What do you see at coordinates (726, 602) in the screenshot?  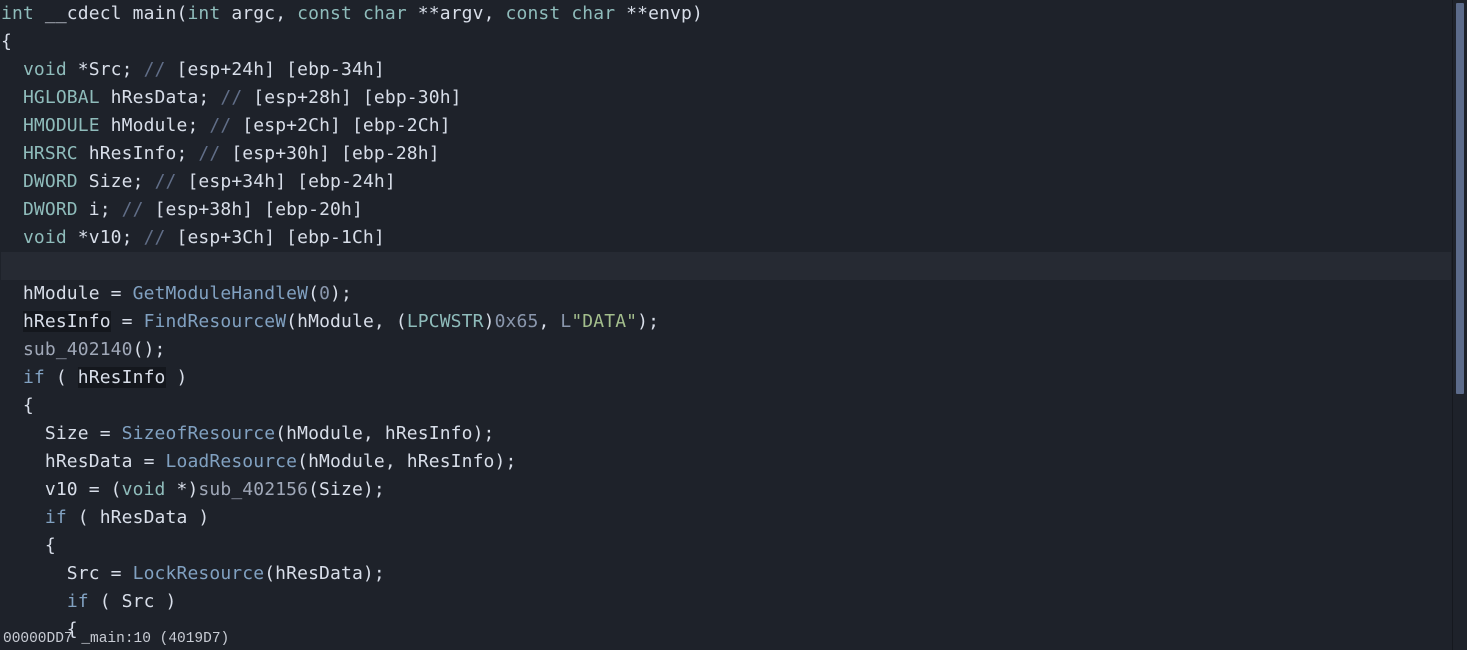 I see `code-line: if ( Src )` at bounding box center [726, 602].